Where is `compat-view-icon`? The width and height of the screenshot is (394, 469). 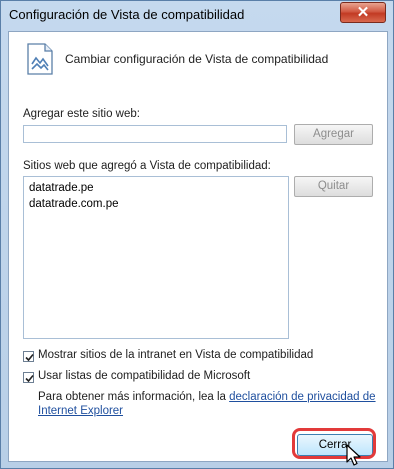 compat-view-icon is located at coordinates (40, 59).